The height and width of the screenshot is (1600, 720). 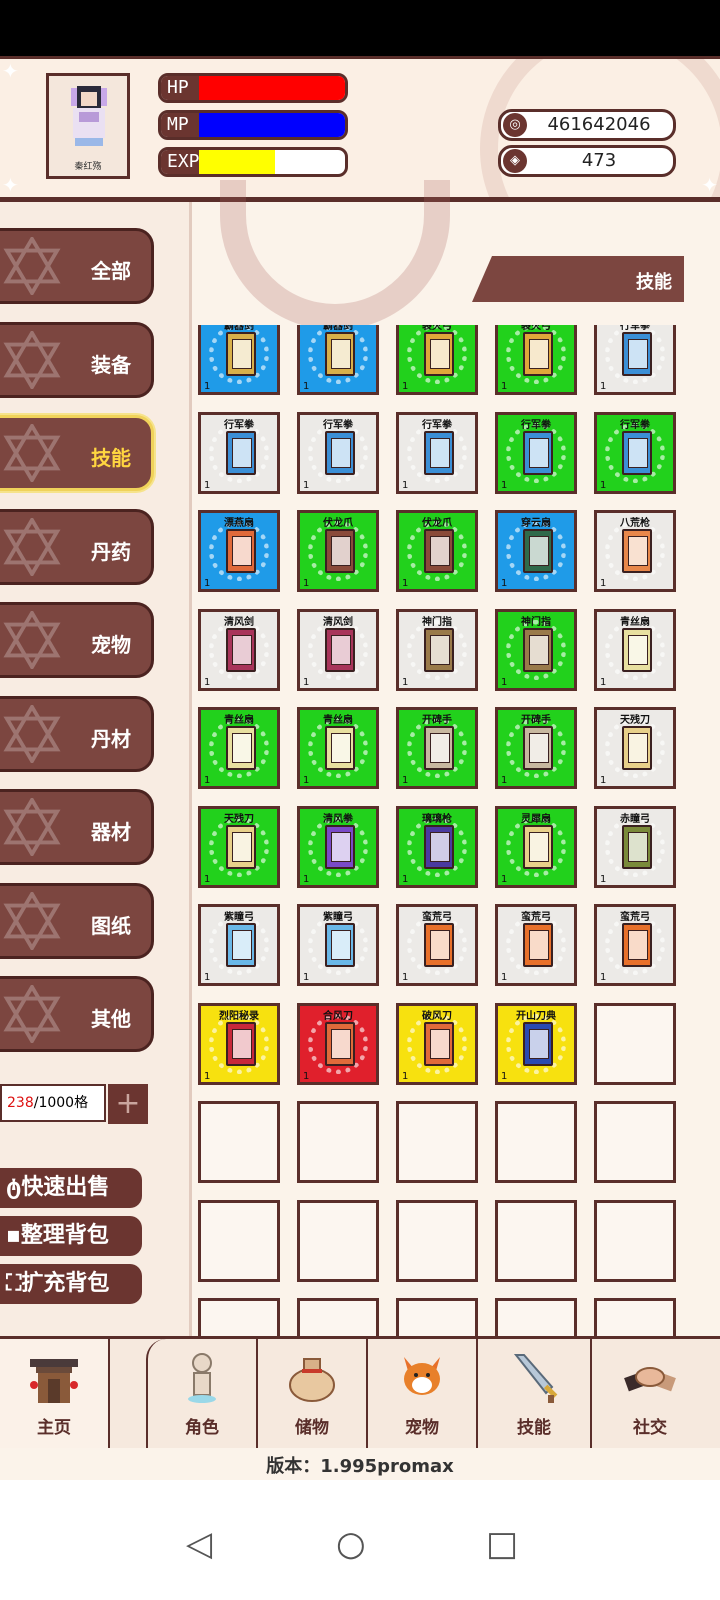 What do you see at coordinates (202, 1393) in the screenshot?
I see `nav-character: 角色` at bounding box center [202, 1393].